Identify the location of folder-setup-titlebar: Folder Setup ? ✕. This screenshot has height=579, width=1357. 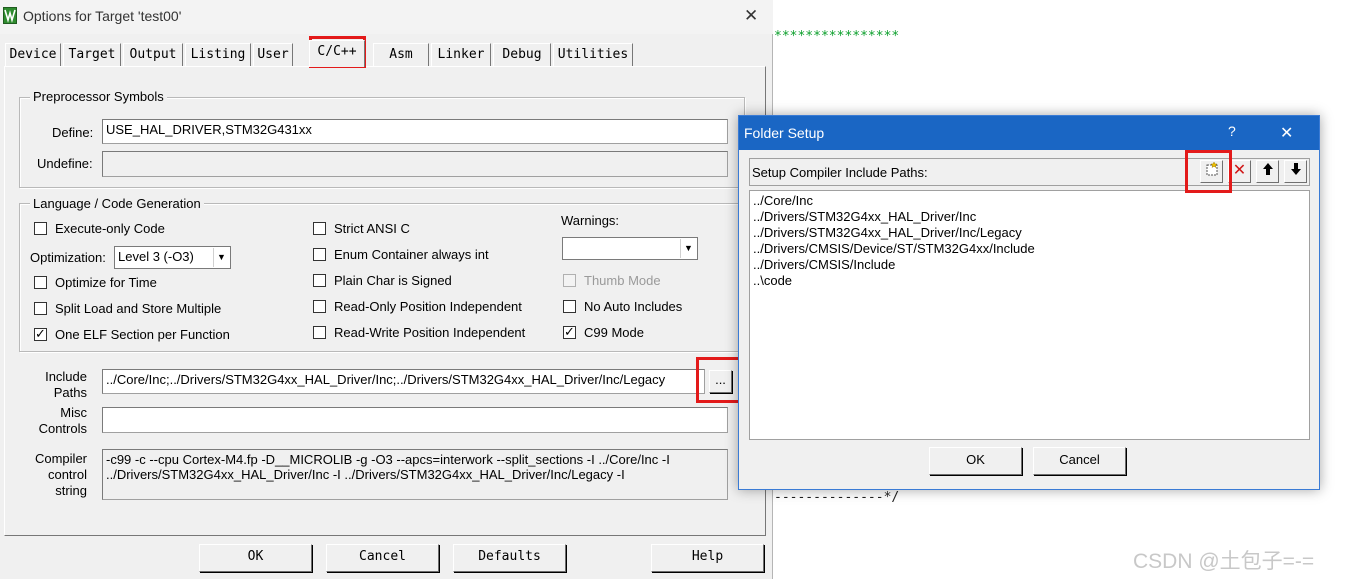
(1029, 133).